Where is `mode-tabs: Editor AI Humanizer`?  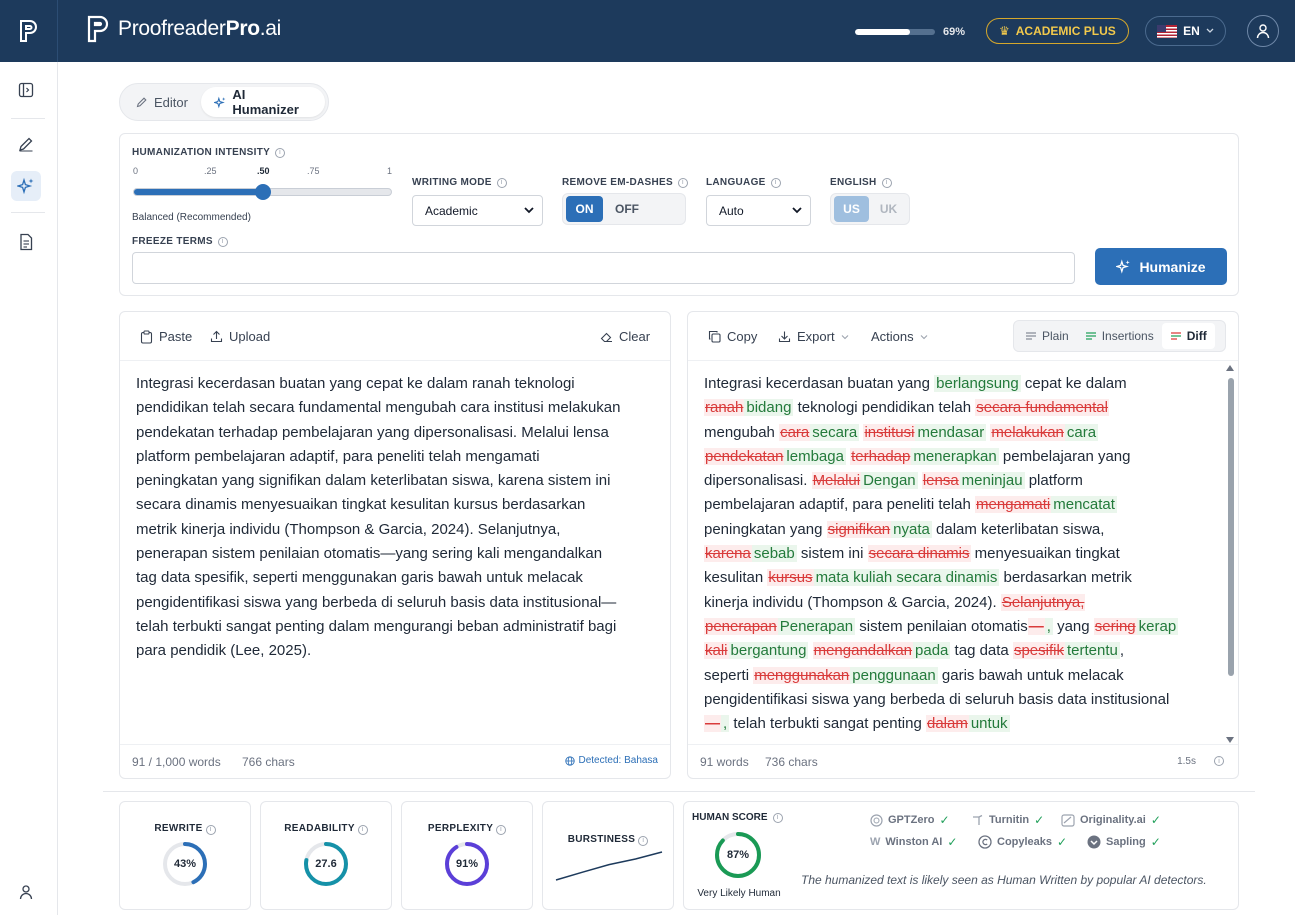
mode-tabs: Editor AI Humanizer is located at coordinates (224, 102).